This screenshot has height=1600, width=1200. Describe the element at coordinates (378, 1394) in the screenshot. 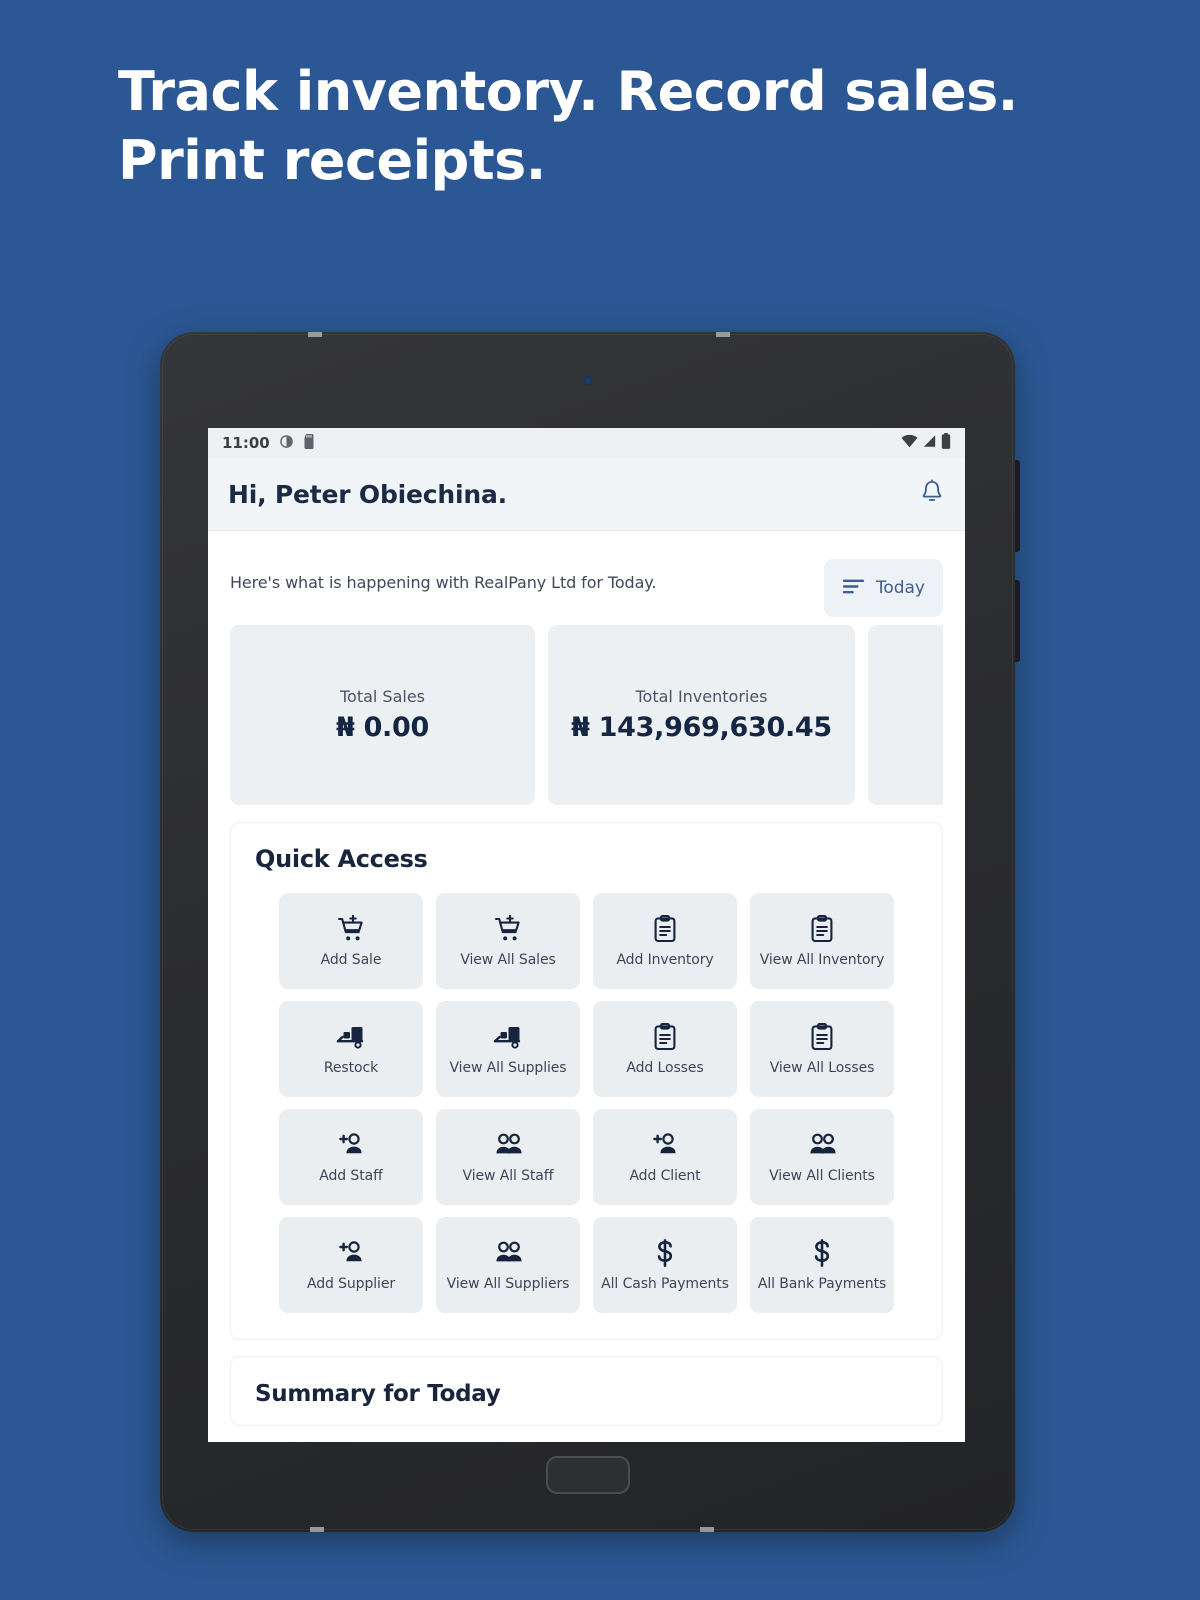

I see `summary-panel-title: Summary for Today` at that location.